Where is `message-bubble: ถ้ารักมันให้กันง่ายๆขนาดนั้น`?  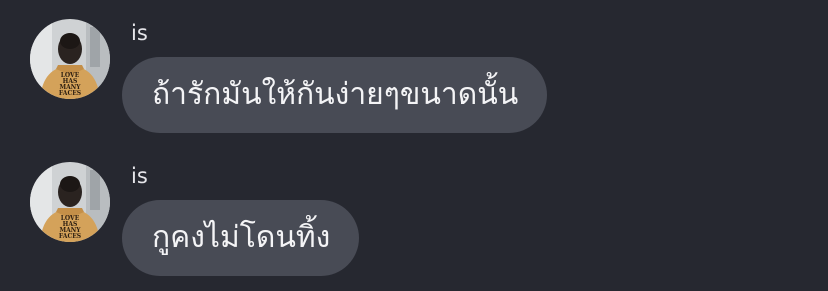
message-bubble: ถ้ารักมันให้กันง่ายๆขนาดนั้น is located at coordinates (335, 95).